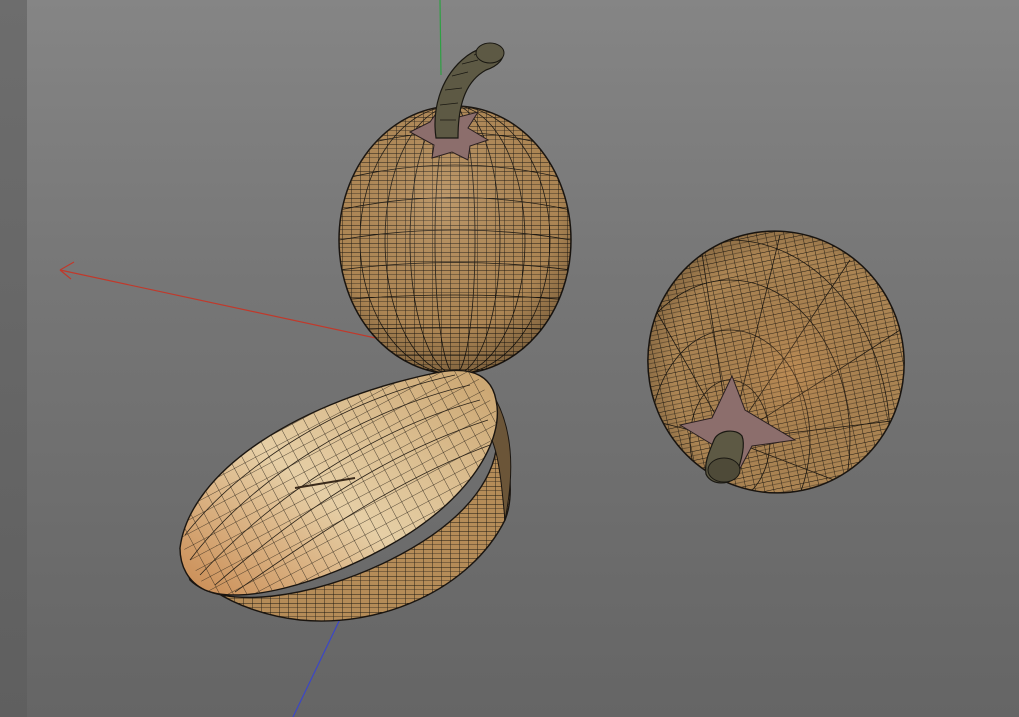 Image resolution: width=1019 pixels, height=717 pixels. Describe the element at coordinates (440, 38) in the screenshot. I see `axis-y-line` at that location.